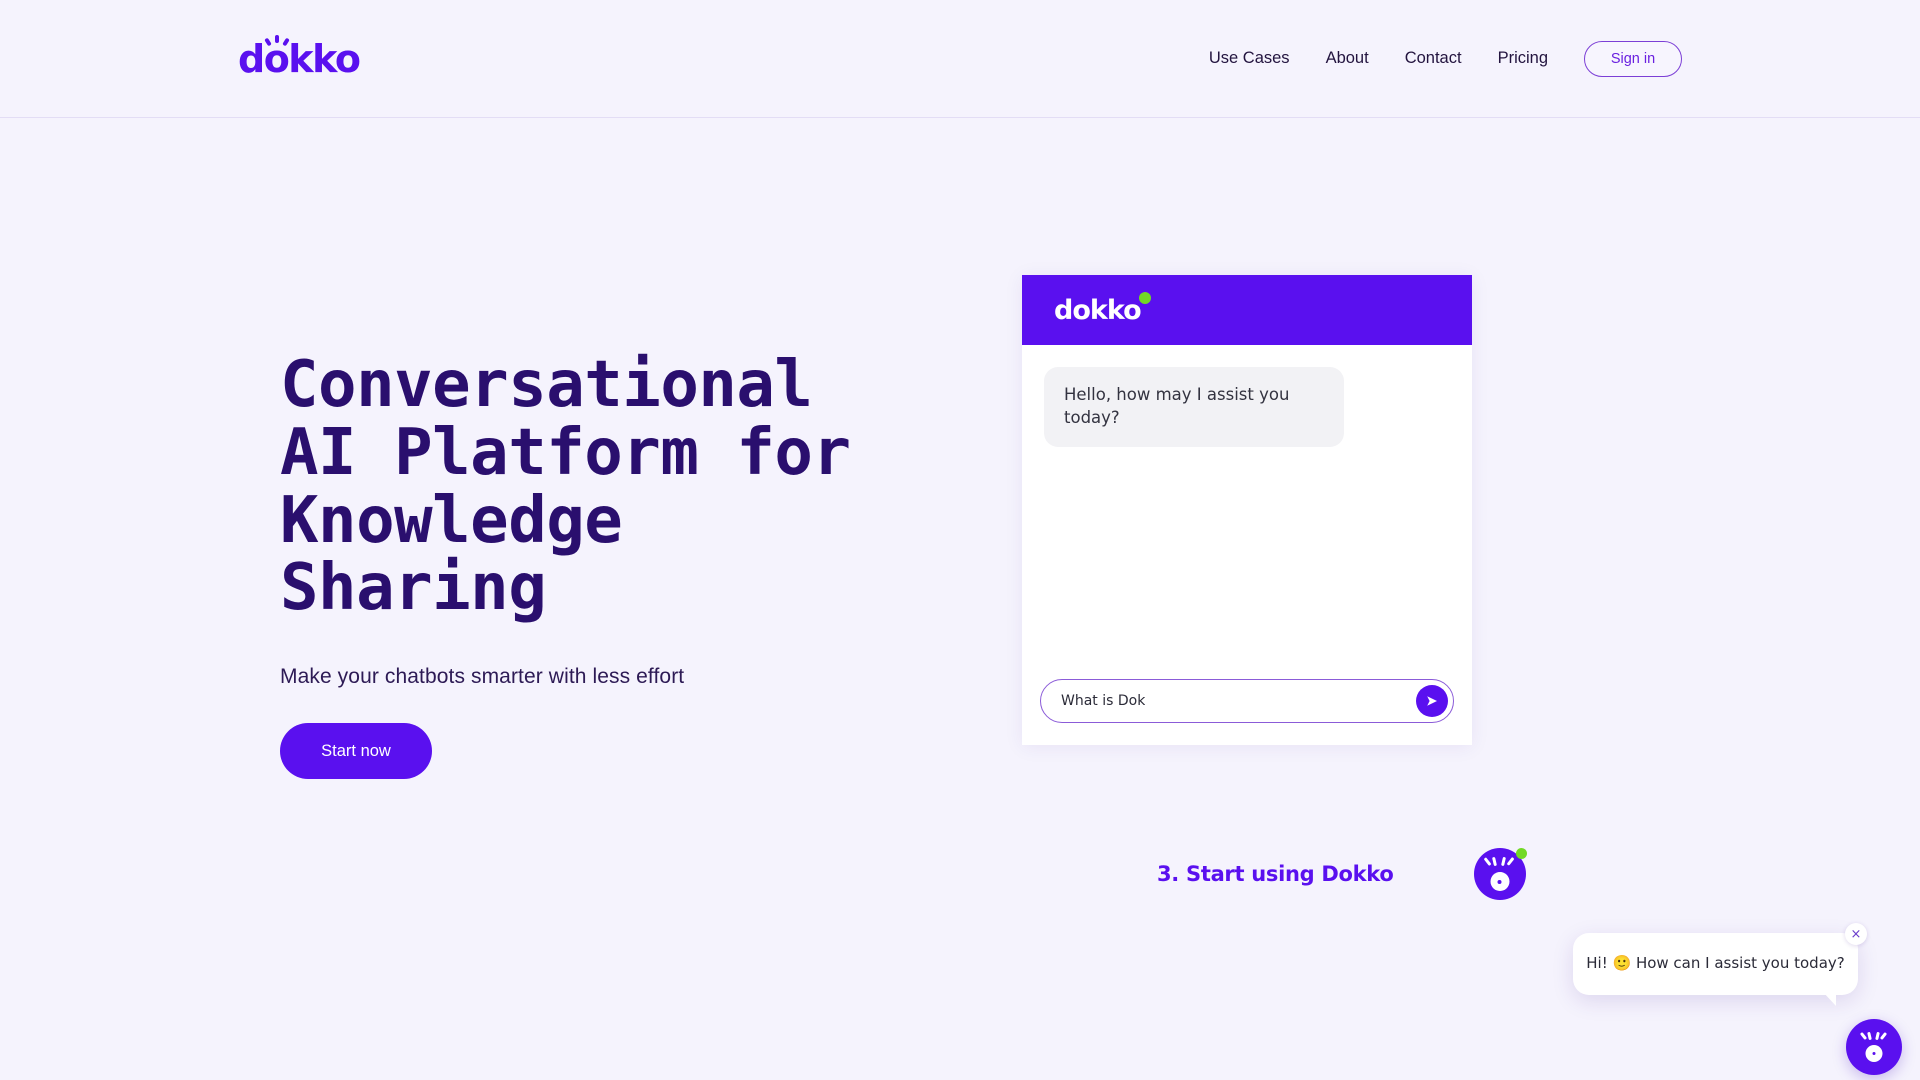 This screenshot has width=1920, height=1080. What do you see at coordinates (1247, 701) in the screenshot?
I see `chat-message-input: What is Dok` at bounding box center [1247, 701].